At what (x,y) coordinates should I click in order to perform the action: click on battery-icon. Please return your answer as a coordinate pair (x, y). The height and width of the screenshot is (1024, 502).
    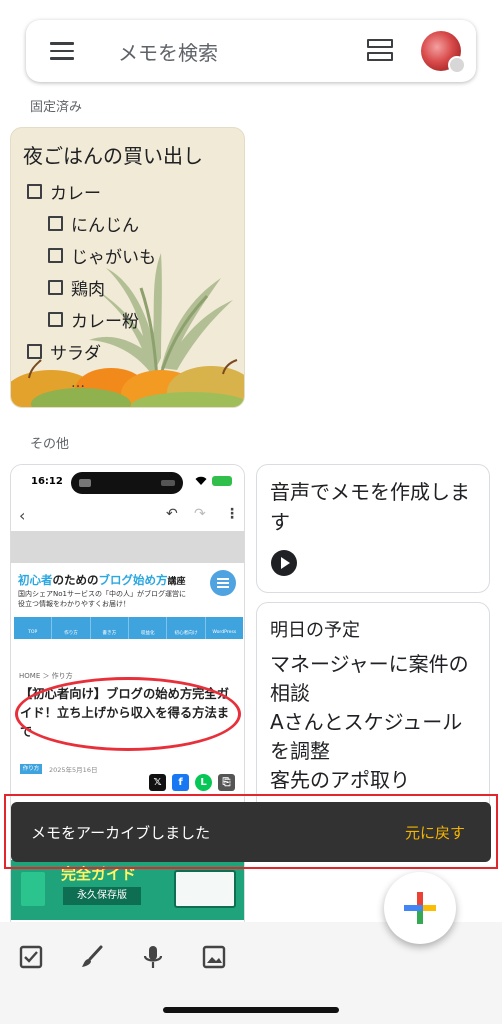
    Looking at the image, I should click on (222, 481).